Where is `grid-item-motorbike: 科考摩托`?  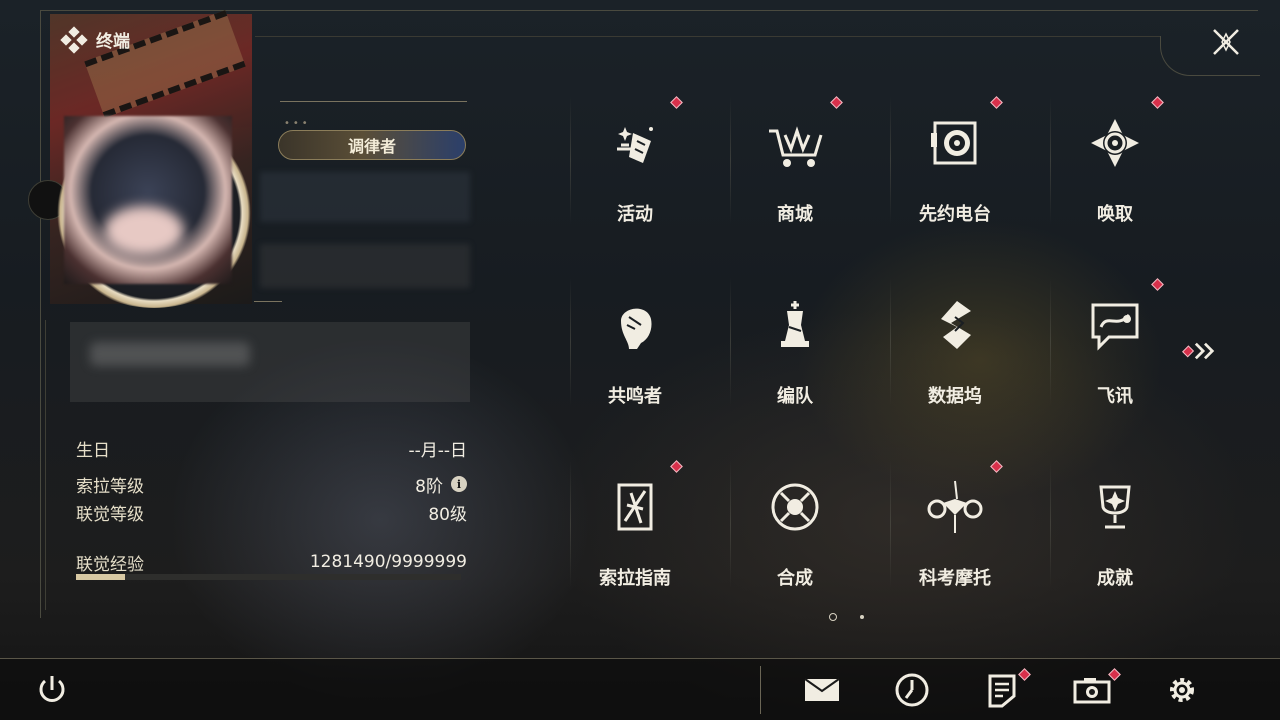 grid-item-motorbike: 科考摩托 is located at coordinates (955, 535).